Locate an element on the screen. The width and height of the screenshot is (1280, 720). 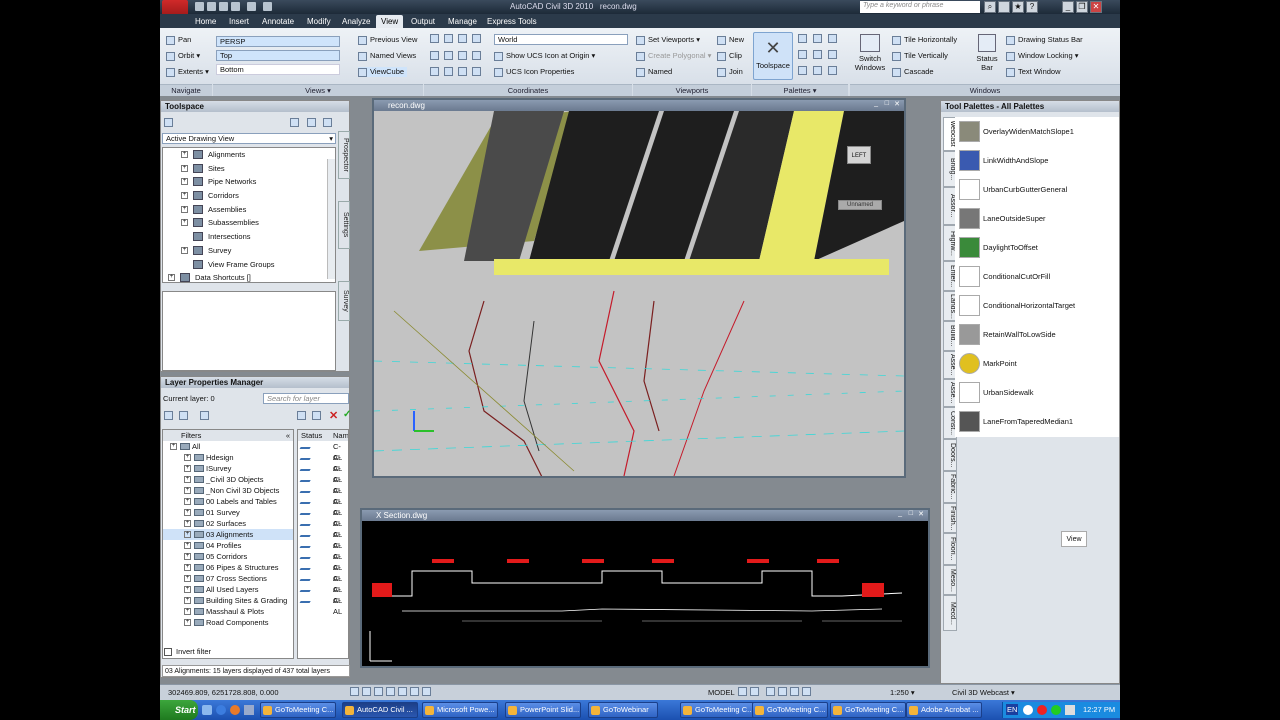
view-bottom: Bottom is located at coordinates (278, 69).